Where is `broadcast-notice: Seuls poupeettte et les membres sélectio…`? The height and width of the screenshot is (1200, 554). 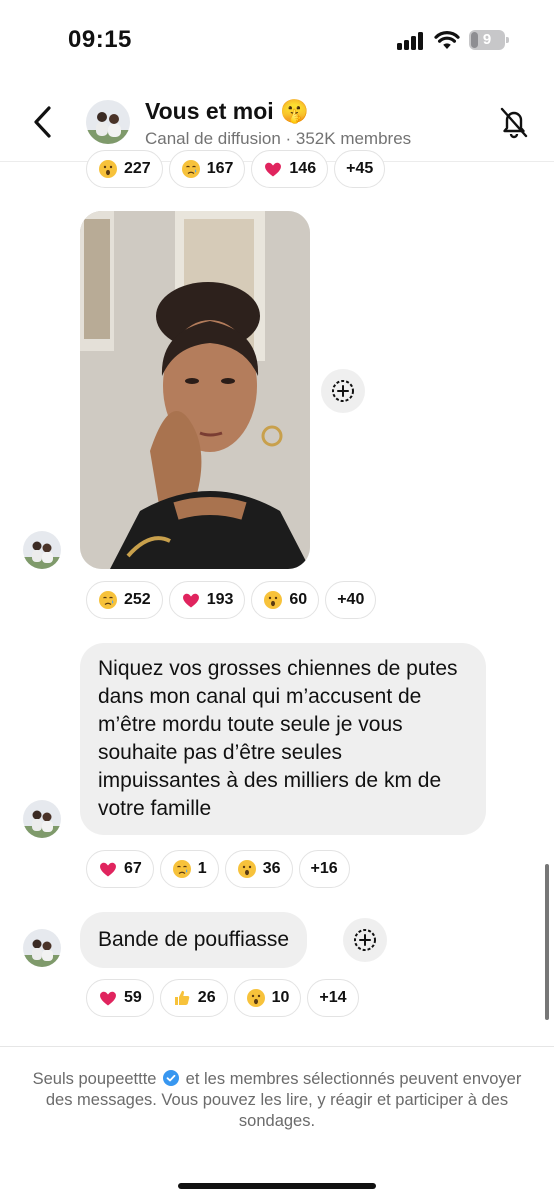 broadcast-notice: Seuls poupeettte et les membres sélectio… is located at coordinates (277, 1100).